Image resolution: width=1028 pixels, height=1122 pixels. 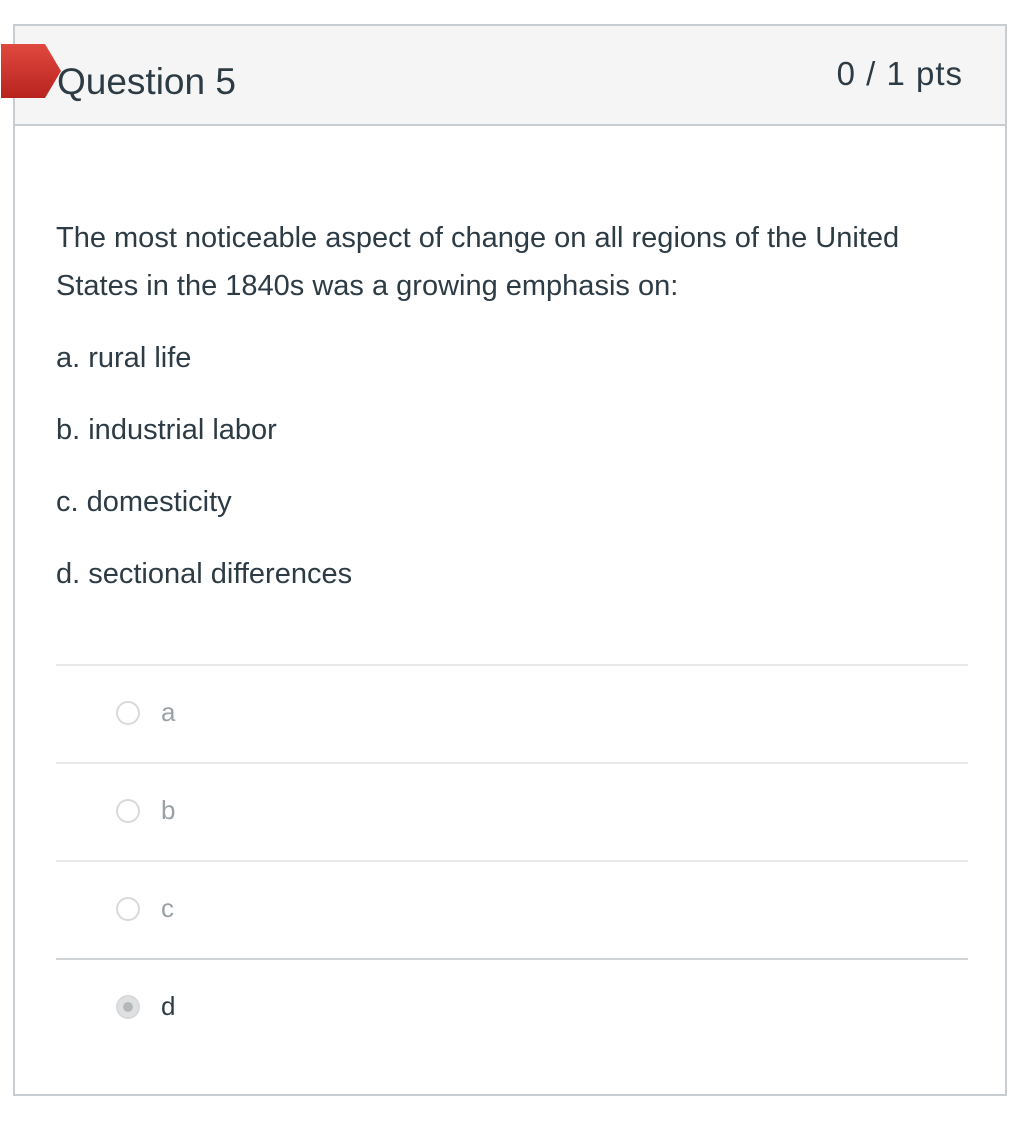 What do you see at coordinates (128, 1007) in the screenshot?
I see `radio-button-d` at bounding box center [128, 1007].